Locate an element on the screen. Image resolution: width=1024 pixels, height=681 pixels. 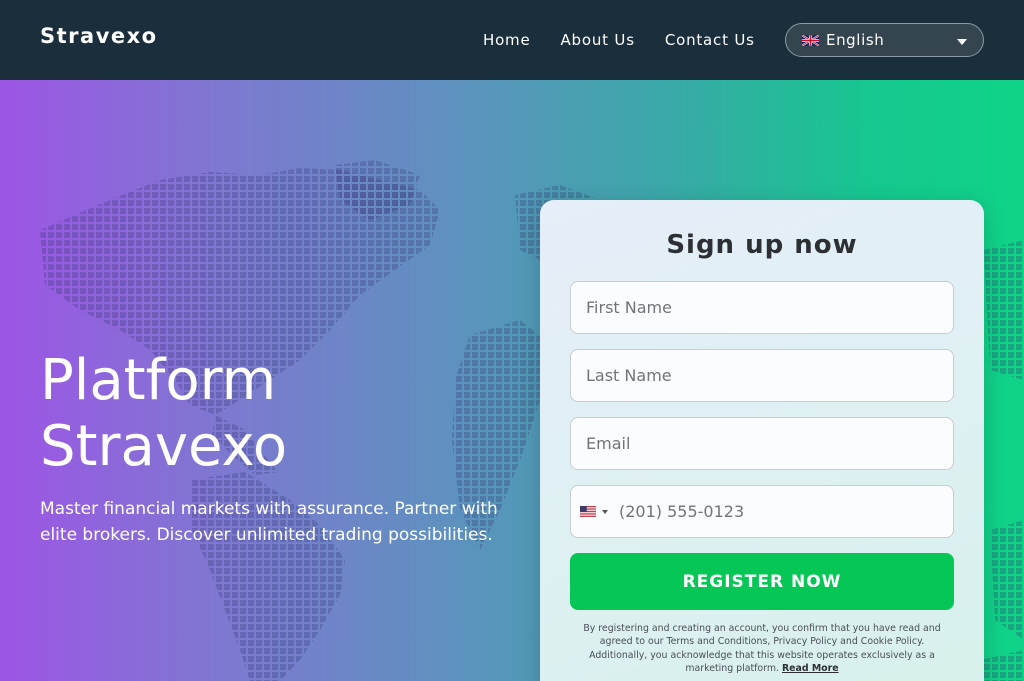
phone-field-wrapper is located at coordinates (762, 511).